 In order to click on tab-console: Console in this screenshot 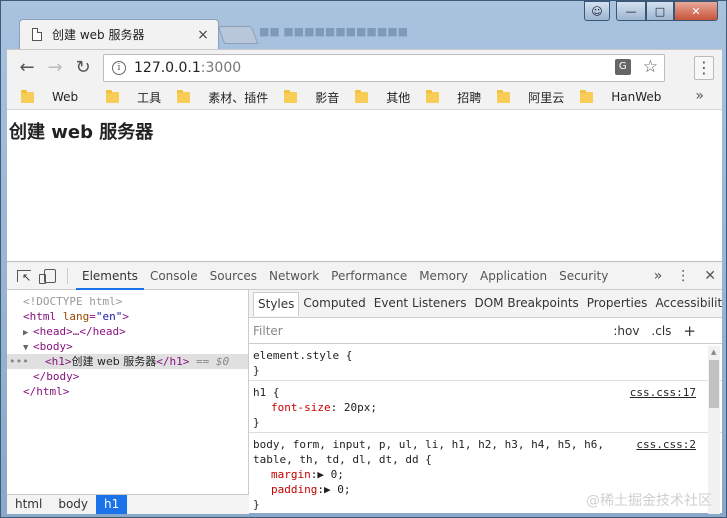, I will do `click(174, 276)`.